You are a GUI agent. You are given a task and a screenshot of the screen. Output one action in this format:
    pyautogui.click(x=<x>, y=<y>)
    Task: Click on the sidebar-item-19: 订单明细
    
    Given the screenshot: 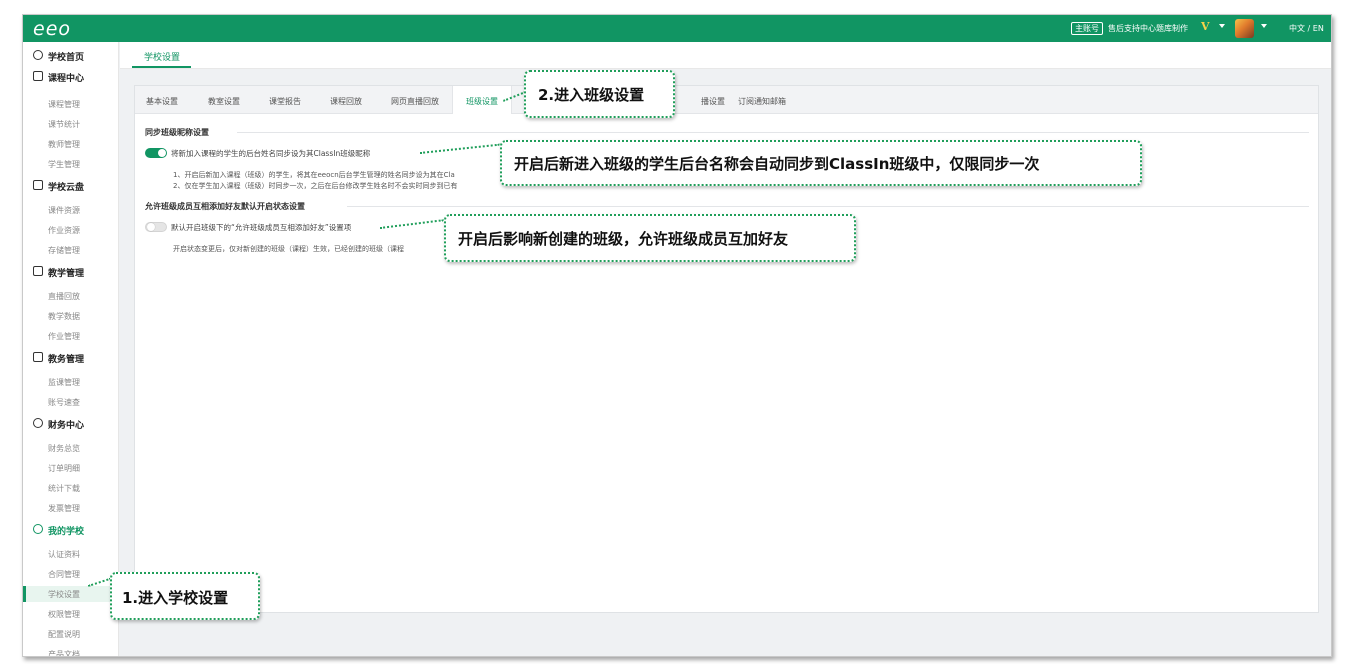 What is the action you would take?
    pyautogui.click(x=71, y=468)
    